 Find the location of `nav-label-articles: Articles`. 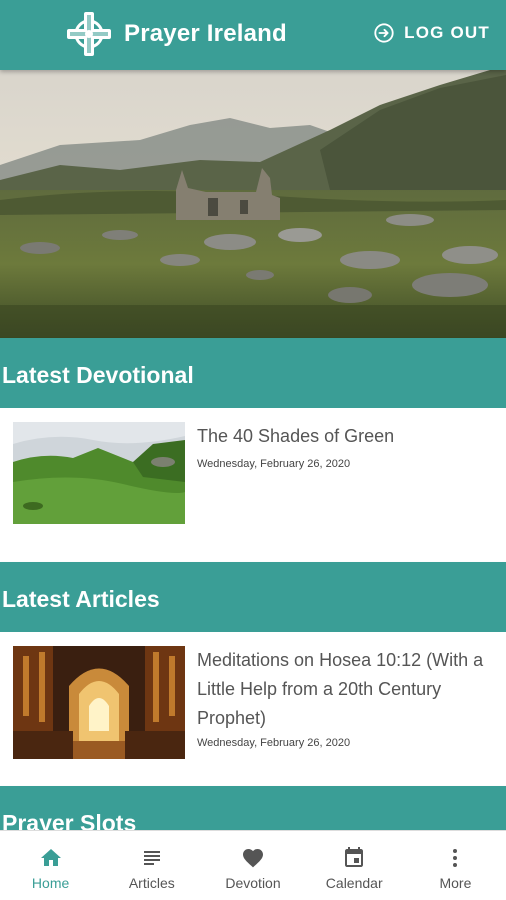

nav-label-articles: Articles is located at coordinates (151, 883).